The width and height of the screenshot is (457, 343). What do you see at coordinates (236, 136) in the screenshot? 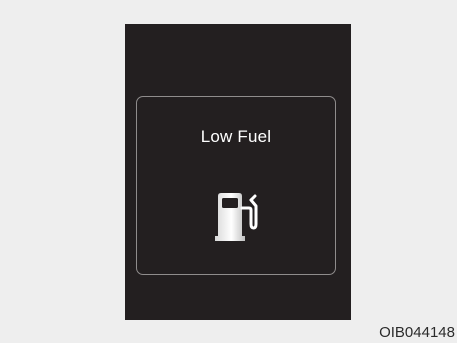
I see `low-fuel-message: Low Fuel` at bounding box center [236, 136].